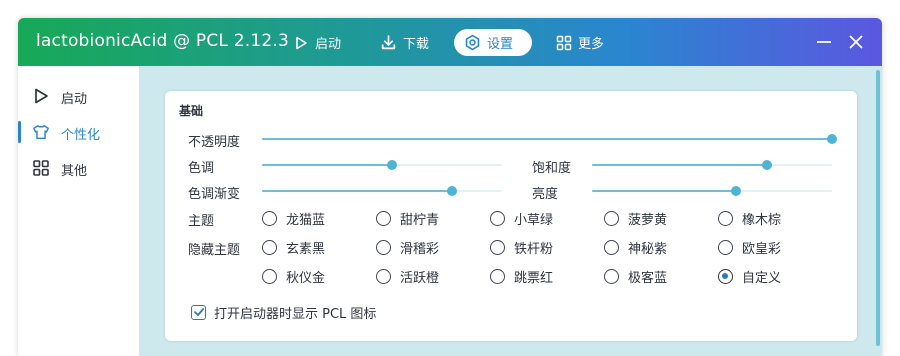 Image resolution: width=900 pixels, height=356 pixels. I want to click on theme-label: 主题, so click(201, 221).